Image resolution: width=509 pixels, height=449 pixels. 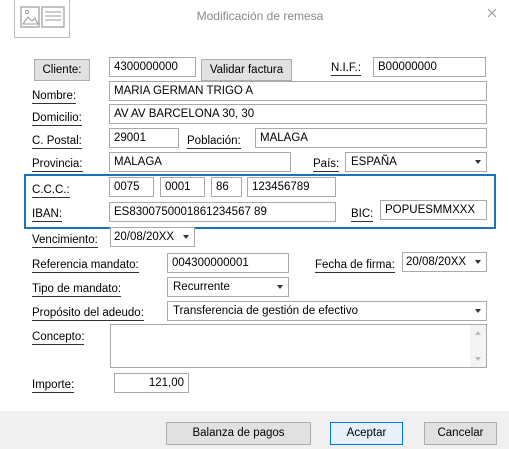 What do you see at coordinates (355, 266) in the screenshot?
I see `fecha-firma-label: Fecha de firma:` at bounding box center [355, 266].